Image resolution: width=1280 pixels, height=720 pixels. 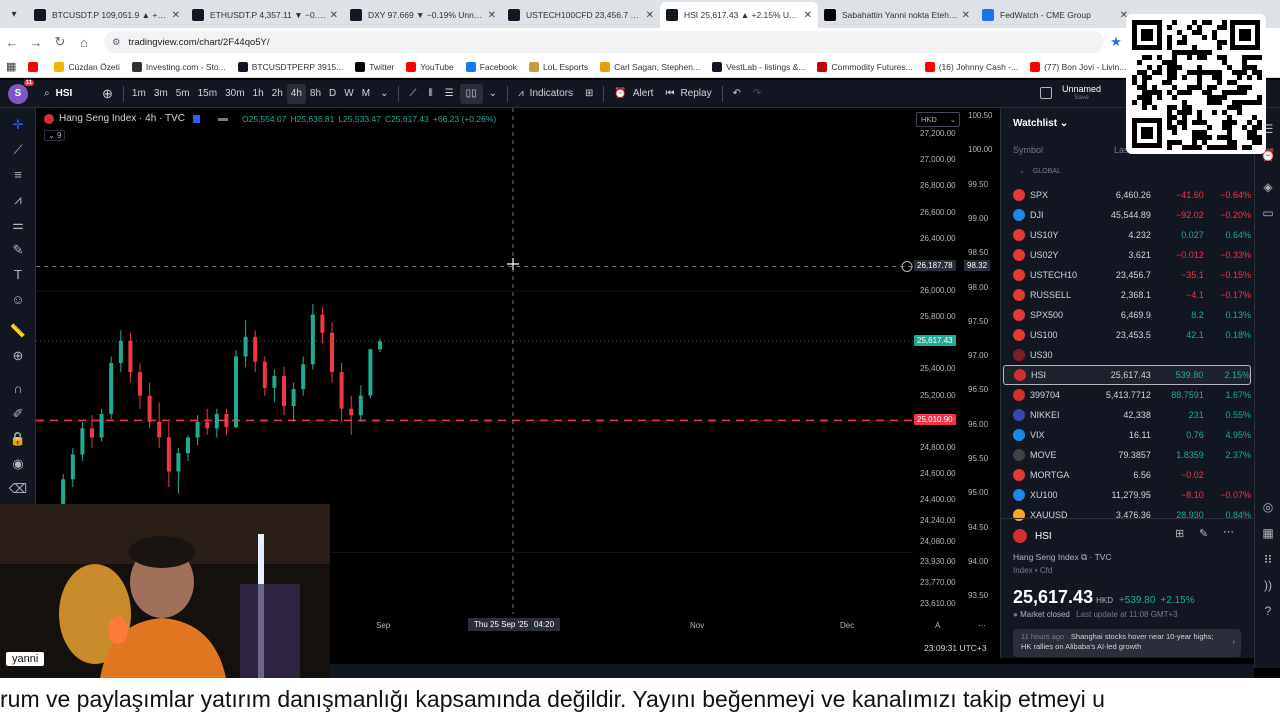 What do you see at coordinates (1267, 213) in the screenshot?
I see `chat-icon: ▭` at bounding box center [1267, 213].